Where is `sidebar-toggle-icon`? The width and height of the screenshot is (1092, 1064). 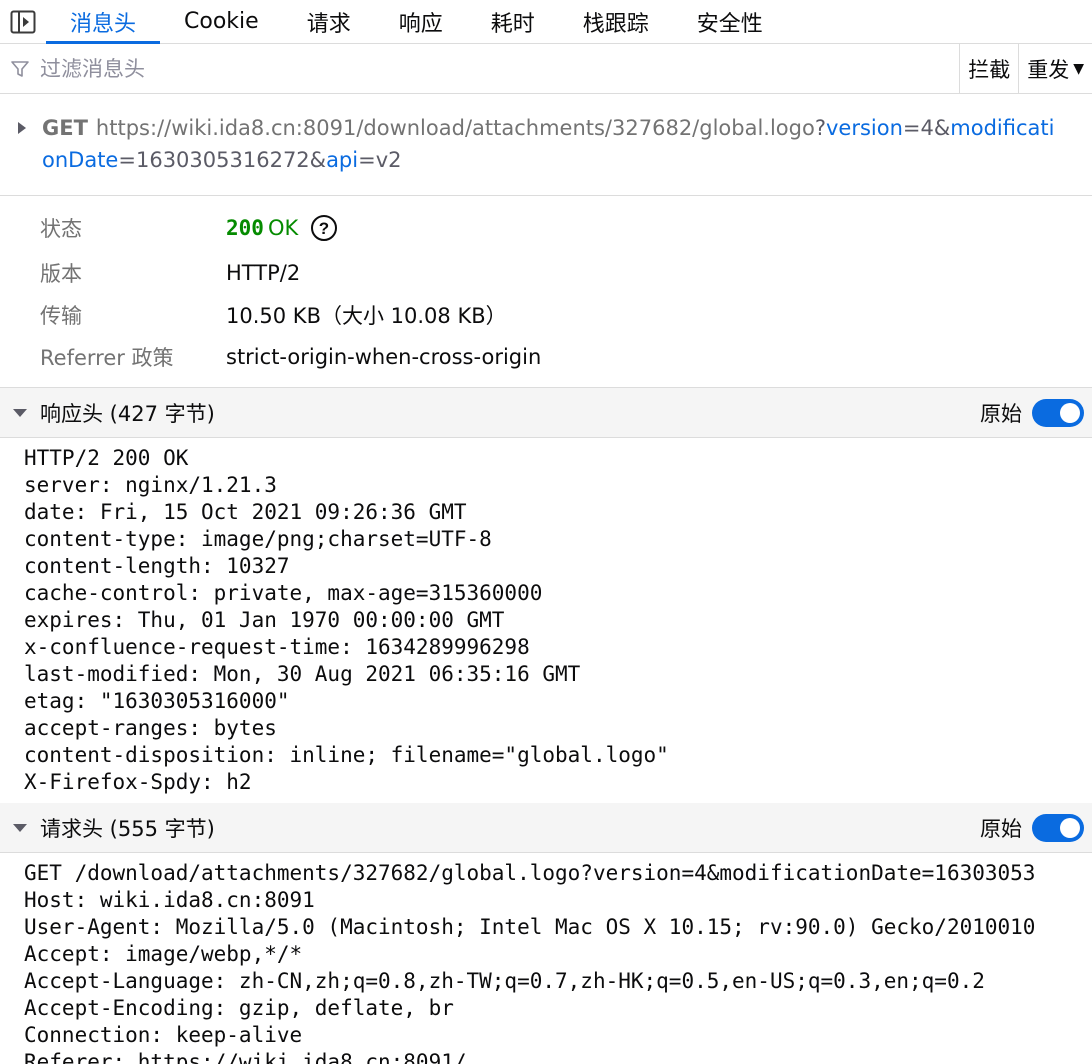
sidebar-toggle-icon is located at coordinates (23, 21).